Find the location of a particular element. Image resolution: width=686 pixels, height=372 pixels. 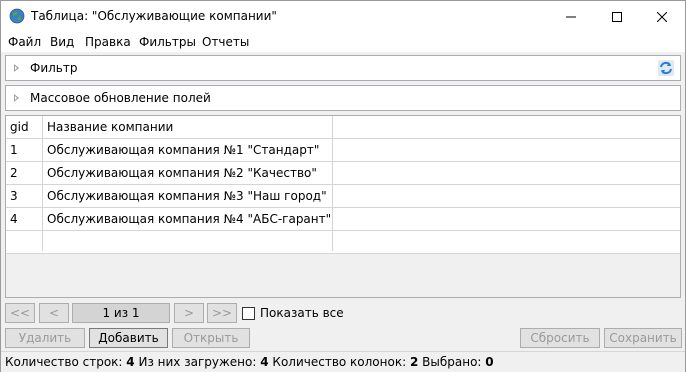

status-selected-value: 0 is located at coordinates (489, 362).